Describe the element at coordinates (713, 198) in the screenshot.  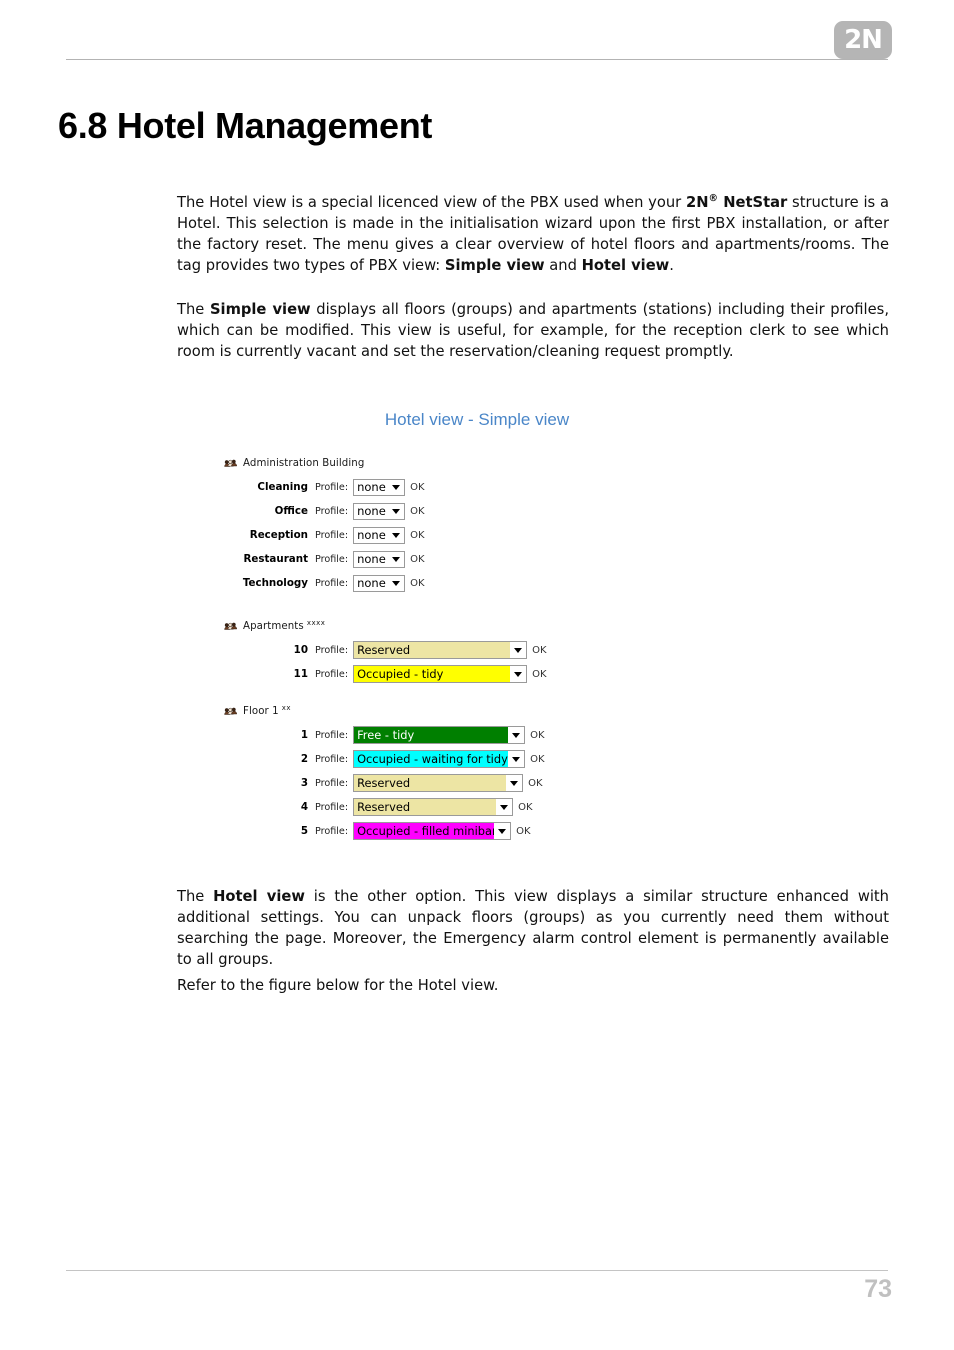
I see `para1-registered-mark: ®` at that location.